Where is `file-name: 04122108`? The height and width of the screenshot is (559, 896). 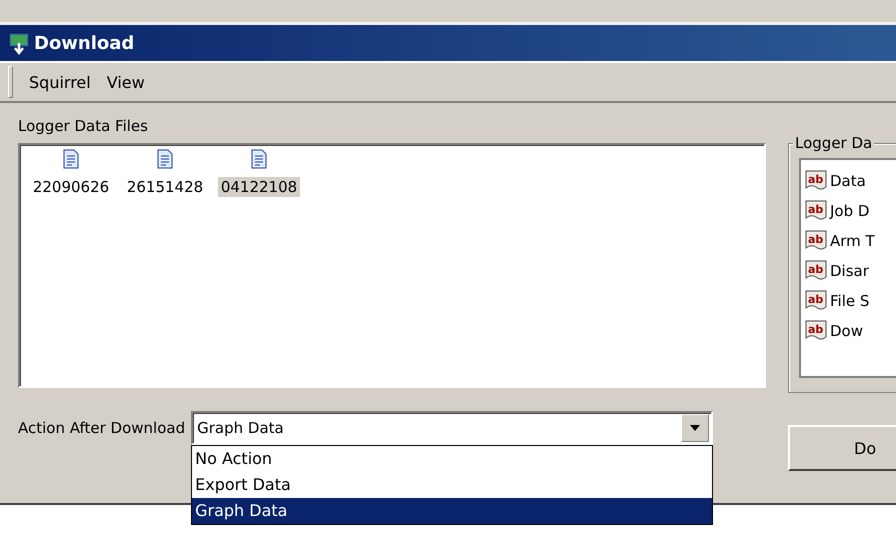 file-name: 04122108 is located at coordinates (259, 187).